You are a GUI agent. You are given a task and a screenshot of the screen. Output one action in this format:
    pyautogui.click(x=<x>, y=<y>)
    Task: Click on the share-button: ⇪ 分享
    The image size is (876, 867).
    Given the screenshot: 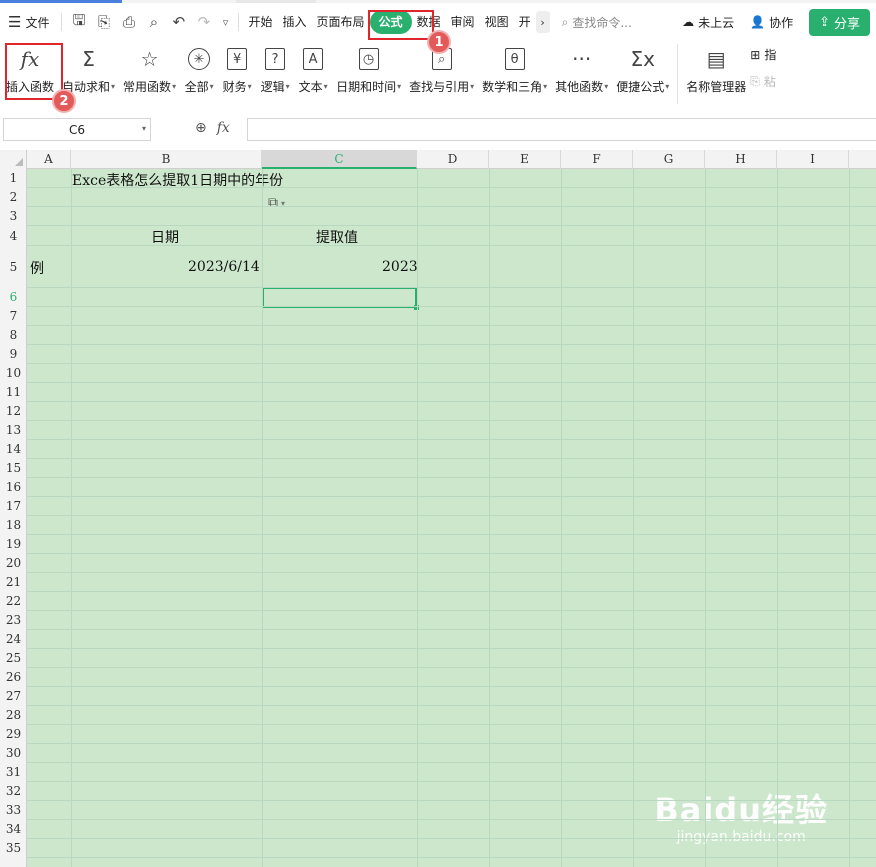 What is the action you would take?
    pyautogui.click(x=839, y=22)
    